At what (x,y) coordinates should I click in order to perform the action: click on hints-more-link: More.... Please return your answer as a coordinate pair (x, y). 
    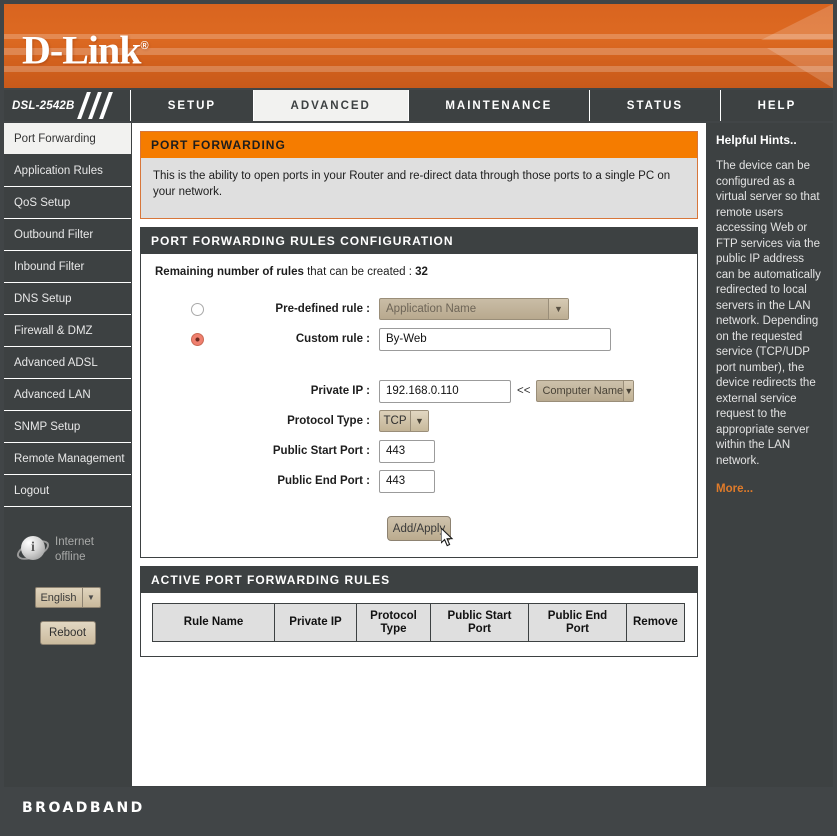
    Looking at the image, I should click on (770, 489).